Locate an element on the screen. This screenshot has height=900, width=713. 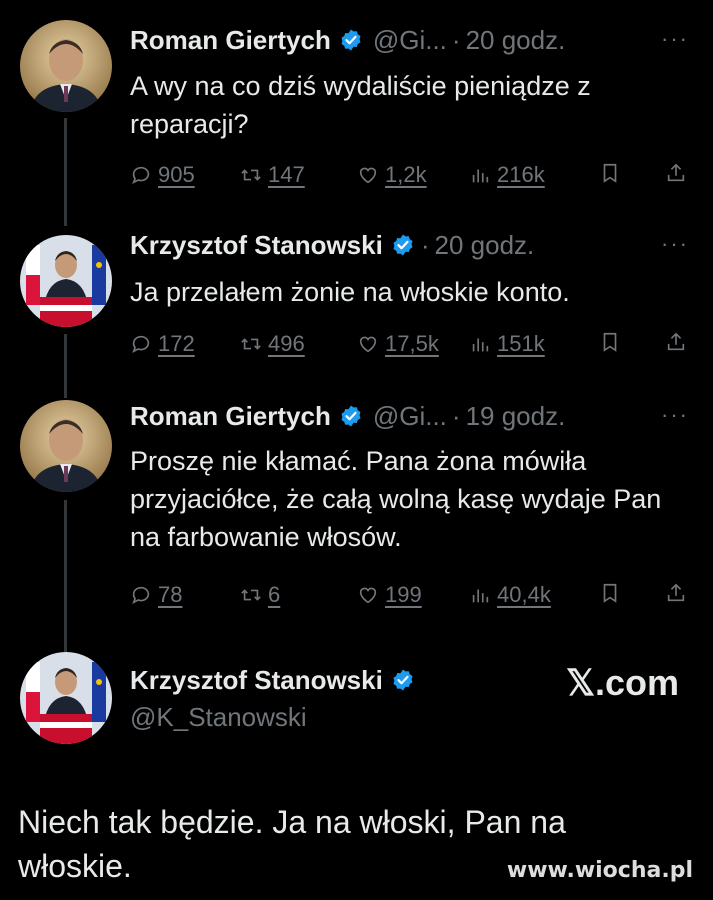
like-button: 17,5k is located at coordinates (413, 344).